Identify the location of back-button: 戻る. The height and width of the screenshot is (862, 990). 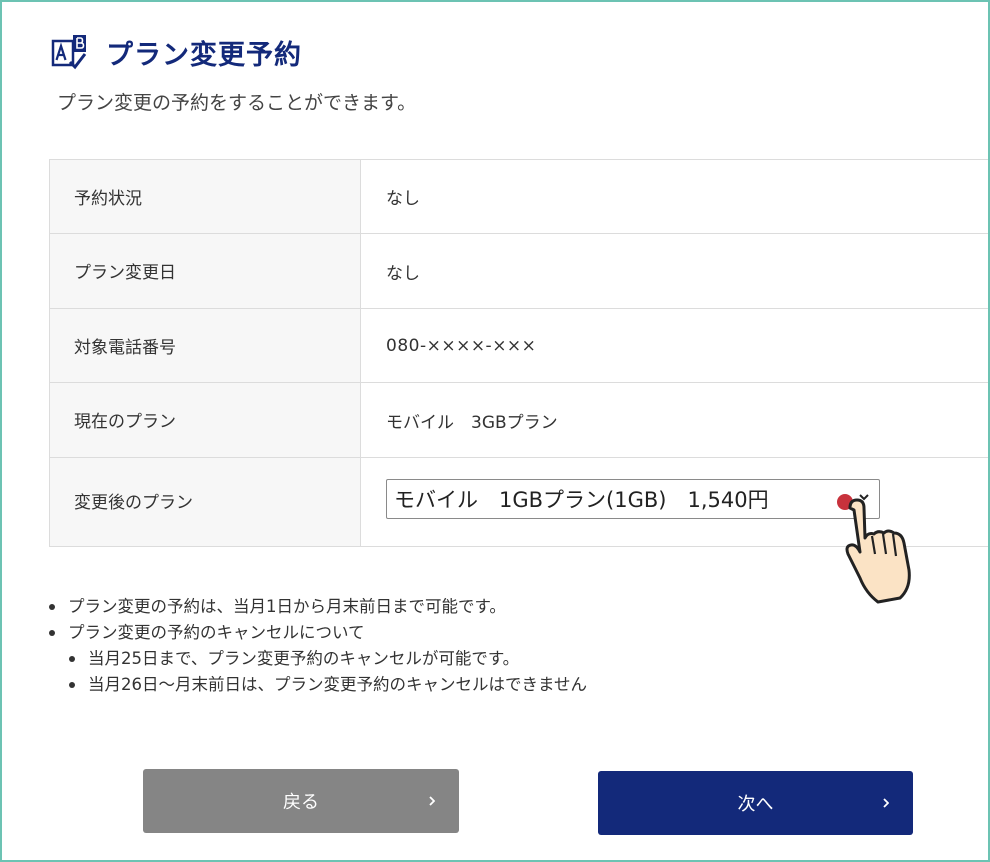
(301, 801).